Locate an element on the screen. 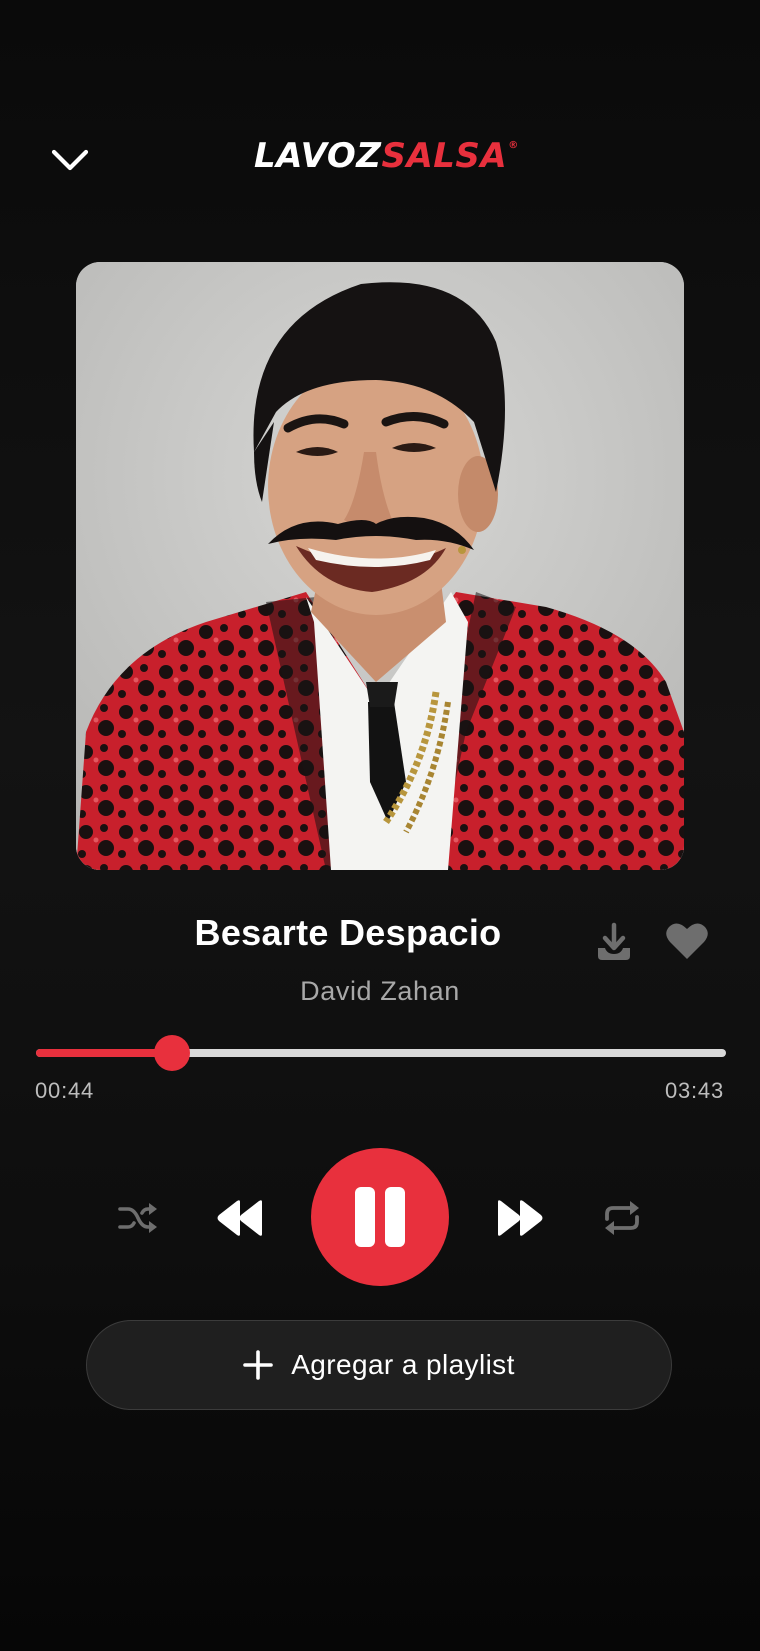  next-track-button is located at coordinates (520, 1218).